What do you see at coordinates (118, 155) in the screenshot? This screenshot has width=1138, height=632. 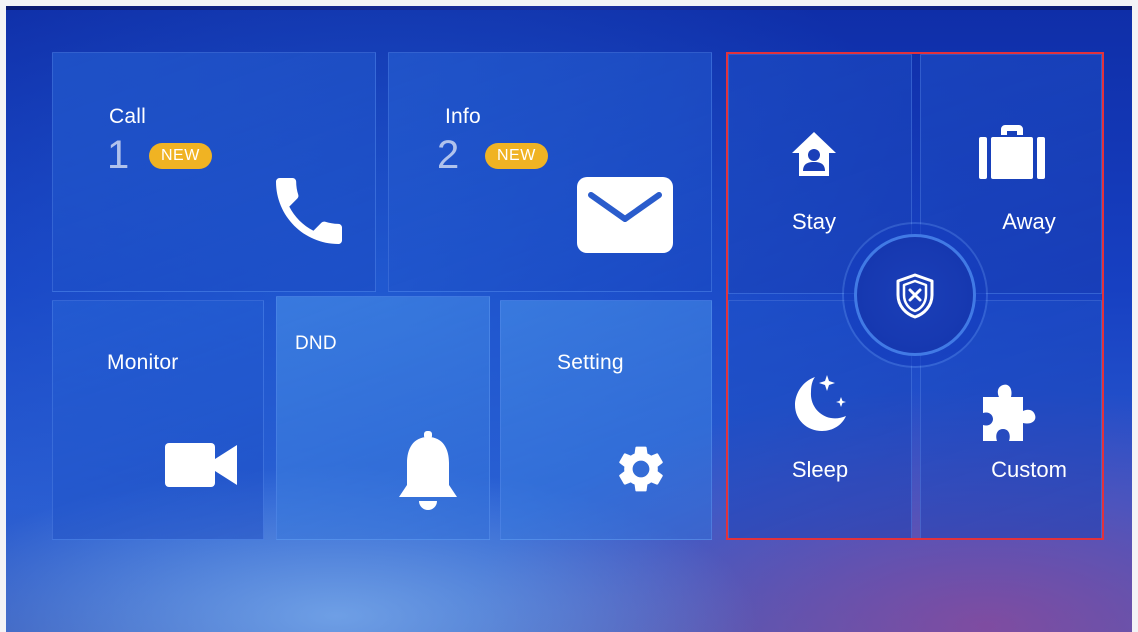 I see `call-count: 1` at bounding box center [118, 155].